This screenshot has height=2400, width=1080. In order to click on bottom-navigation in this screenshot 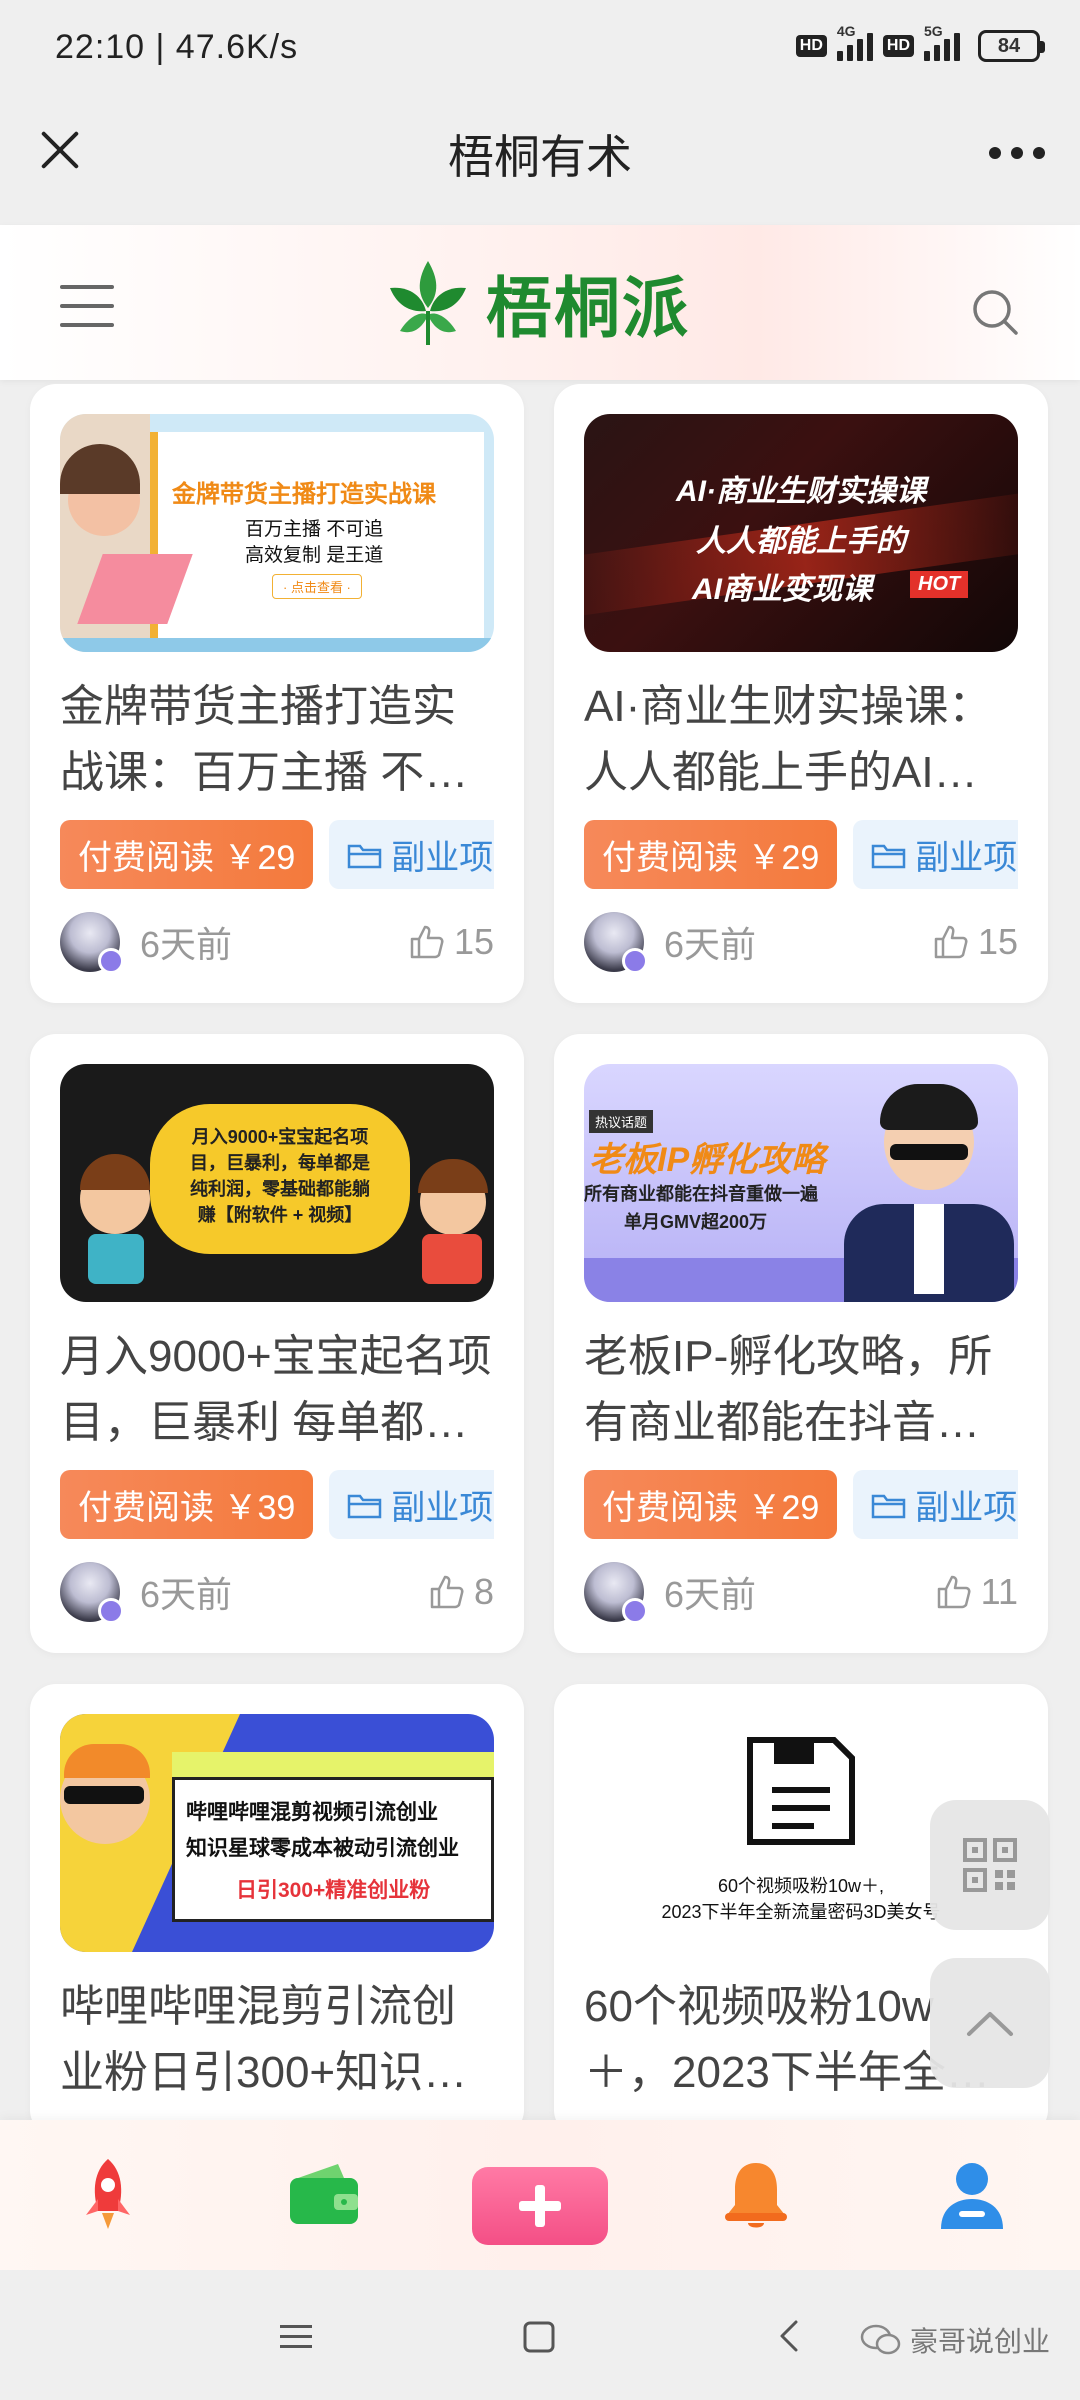, I will do `click(540, 2195)`.